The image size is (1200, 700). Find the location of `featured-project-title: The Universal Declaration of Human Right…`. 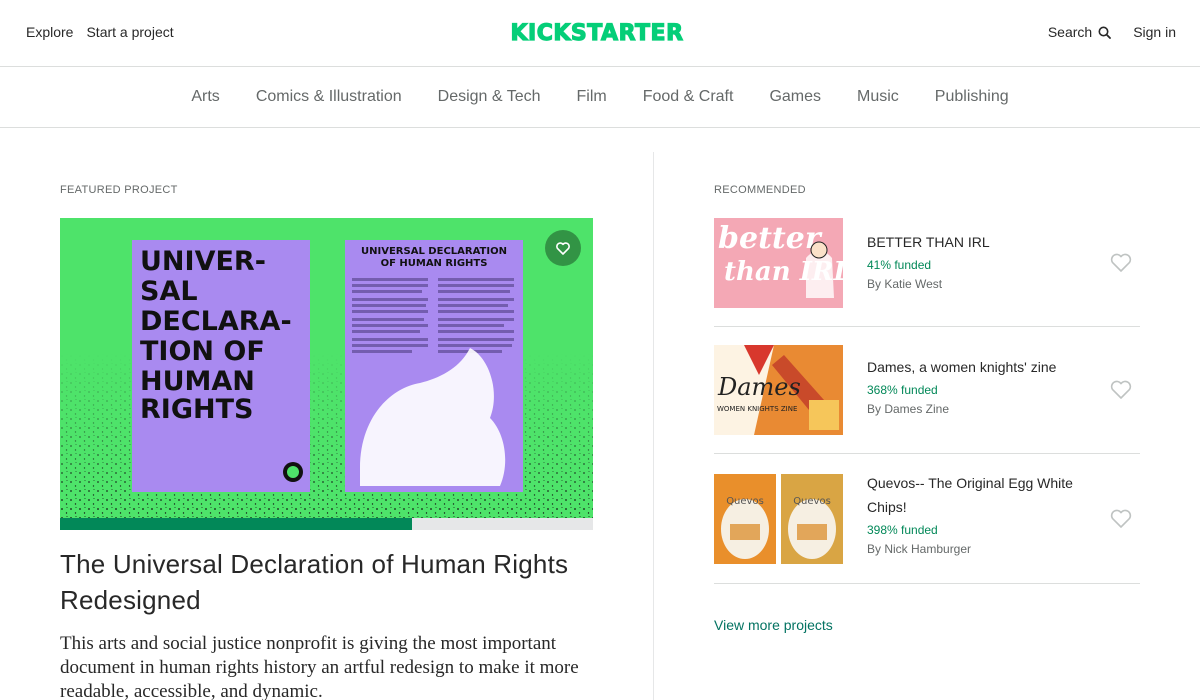

featured-project-title: The Universal Declaration of Human Right… is located at coordinates (326, 582).